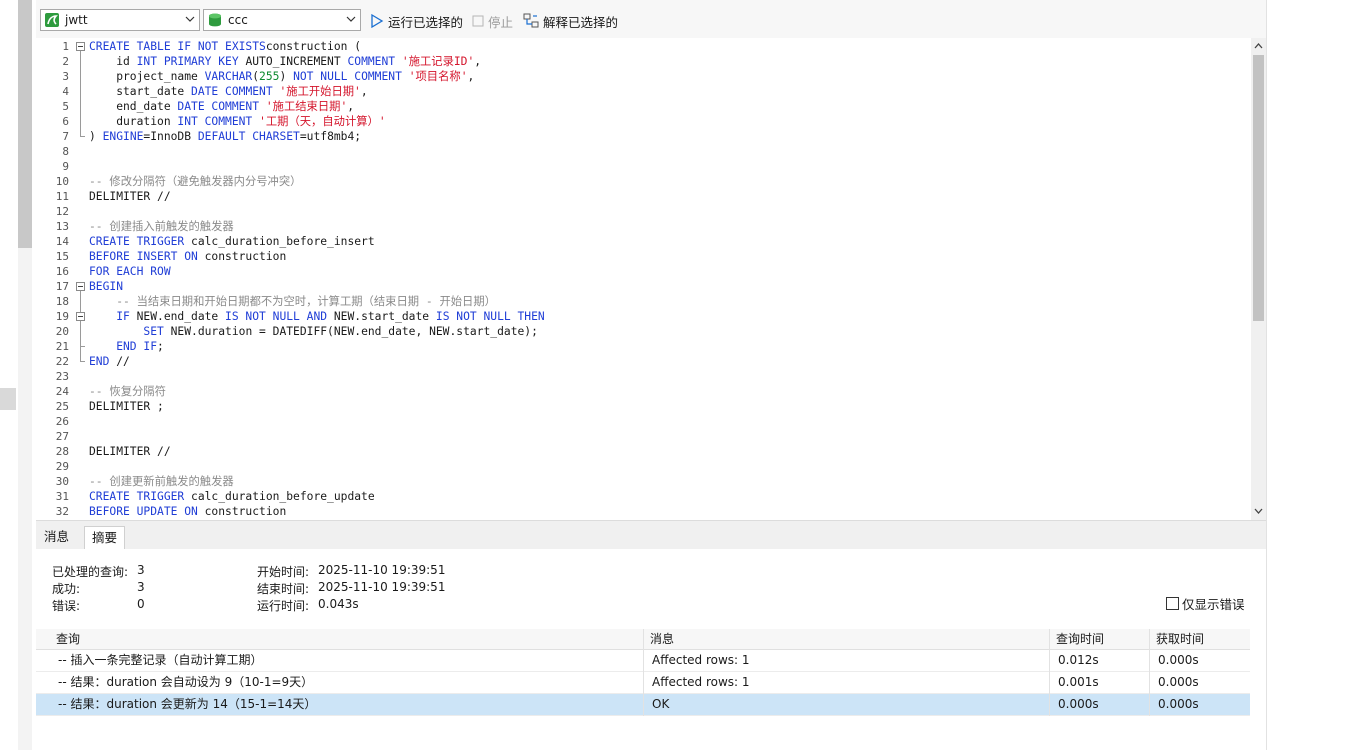 This screenshot has width=1371, height=750. I want to click on code-token: =InnoDB, so click(170, 136).